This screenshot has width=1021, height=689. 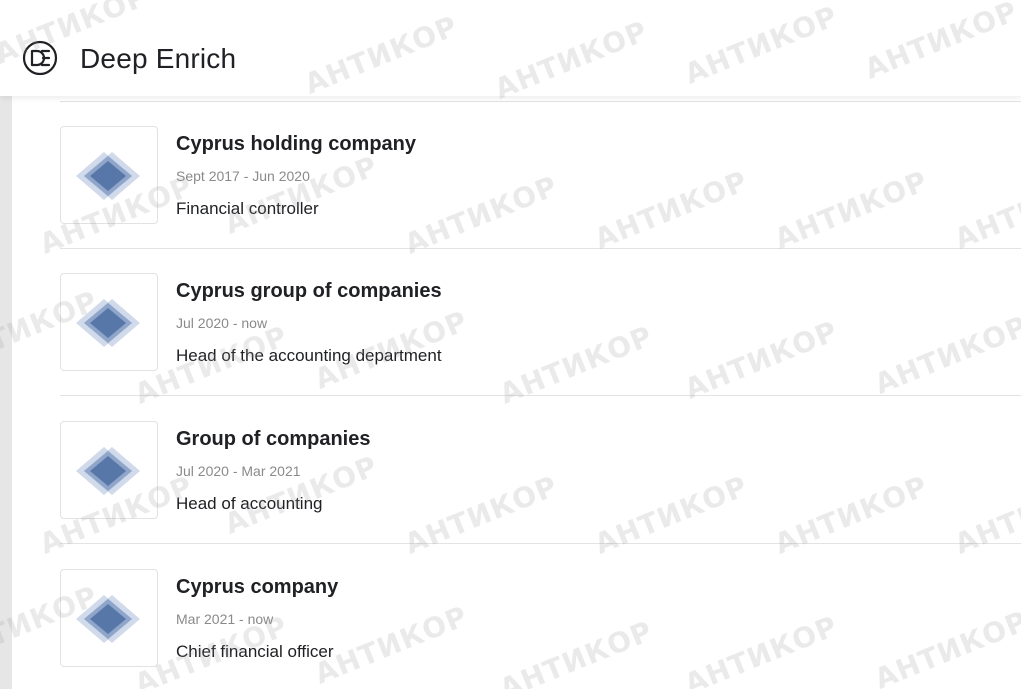 I want to click on company-name: Cyprus company, so click(x=257, y=587).